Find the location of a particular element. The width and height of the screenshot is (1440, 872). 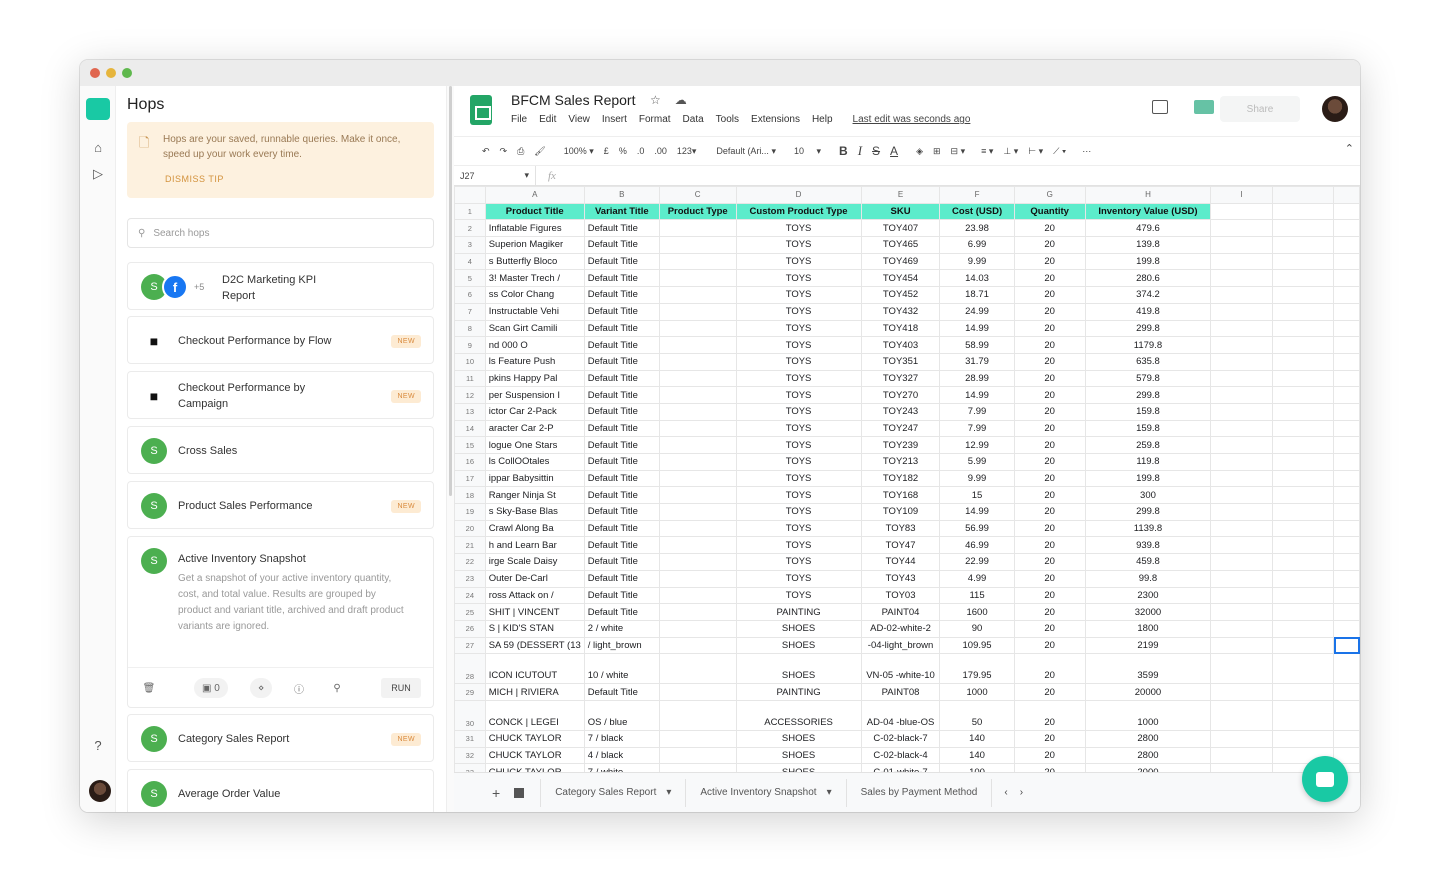

cell: 109.95 is located at coordinates (977, 645).